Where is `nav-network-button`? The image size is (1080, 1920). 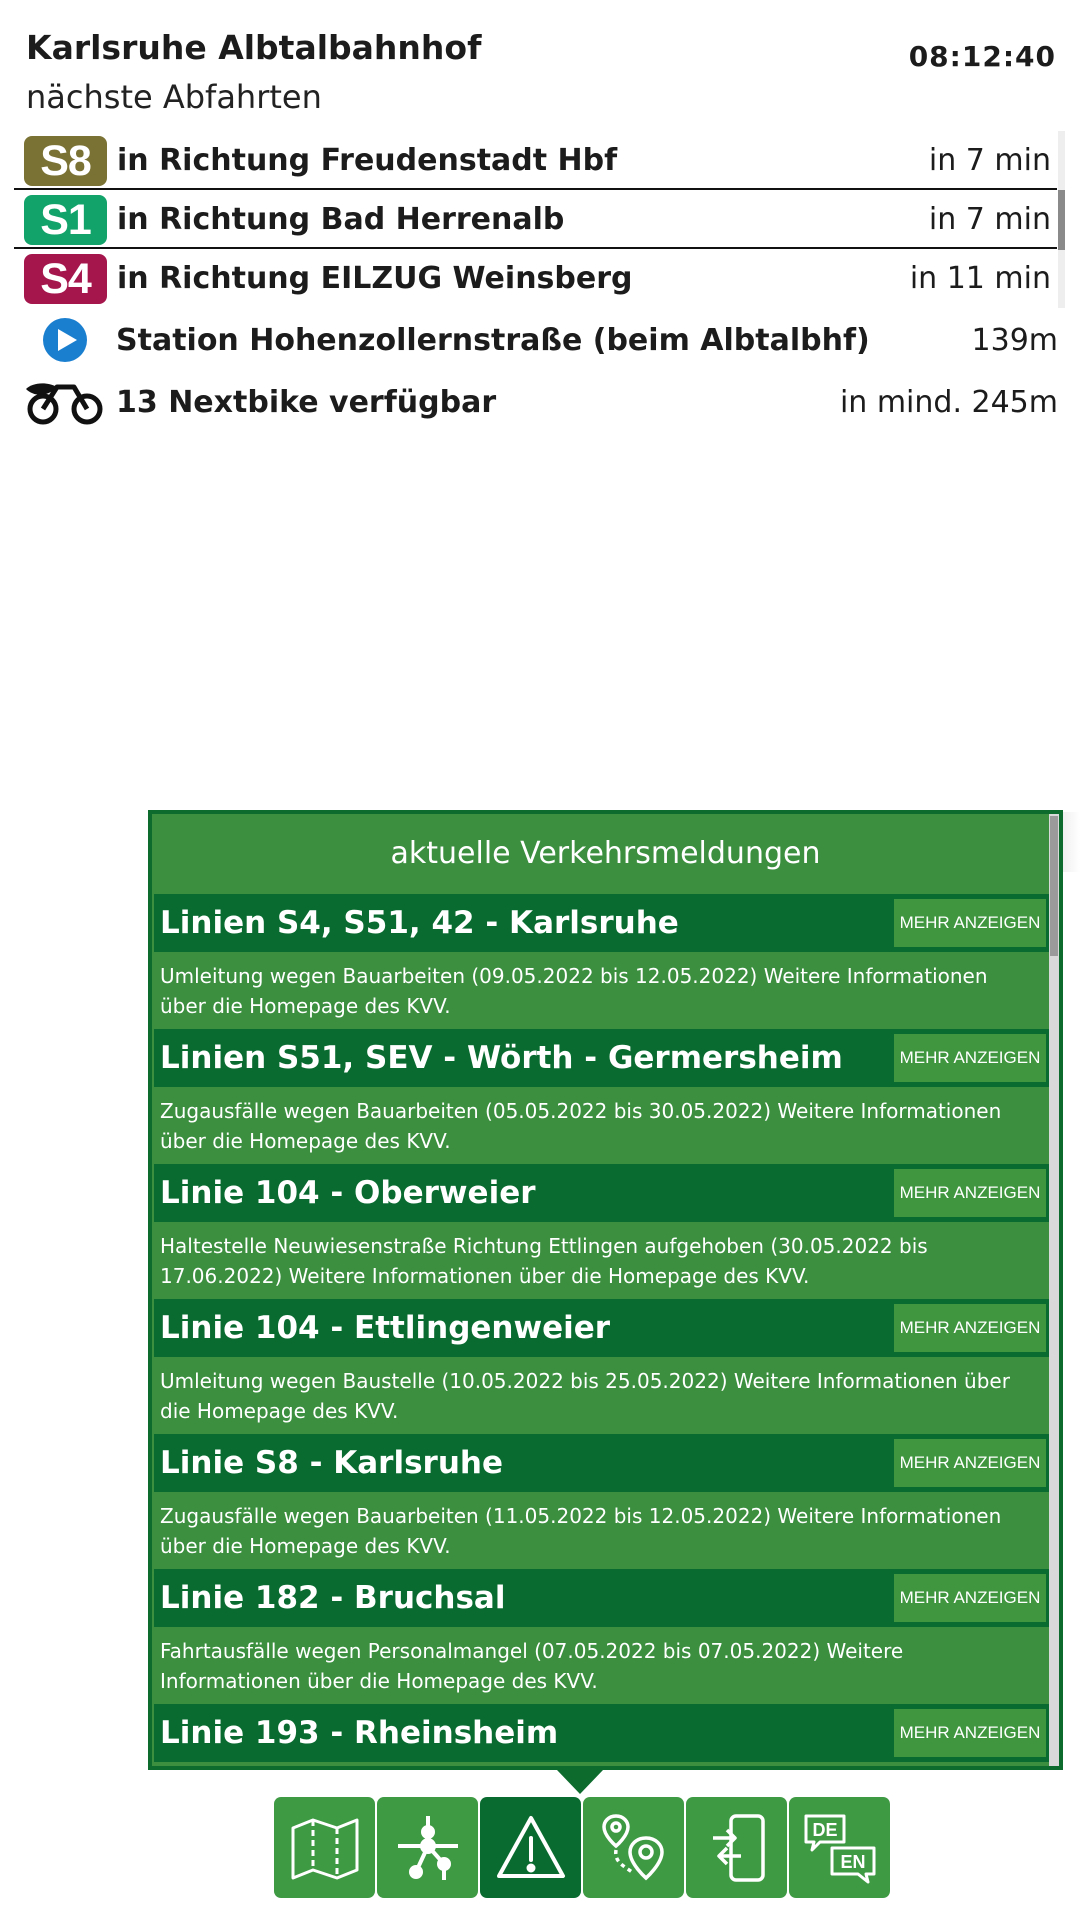
nav-network-button is located at coordinates (427, 1847).